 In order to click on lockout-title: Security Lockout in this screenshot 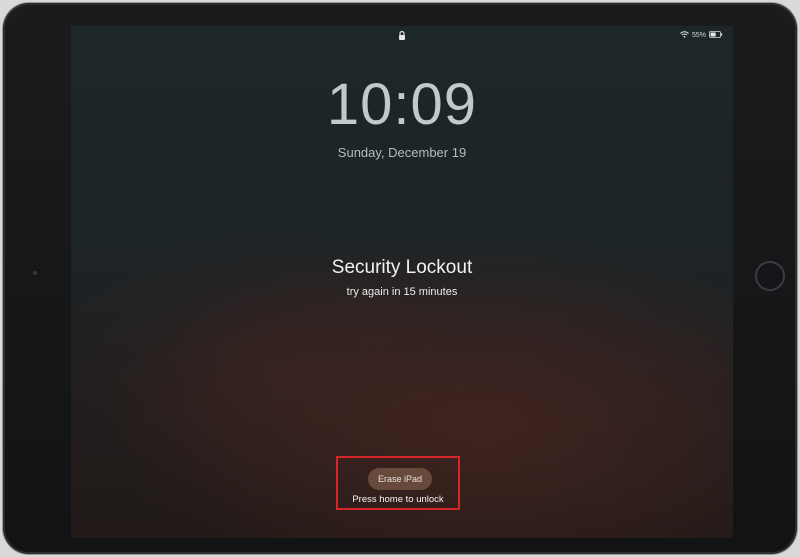, I will do `click(402, 267)`.